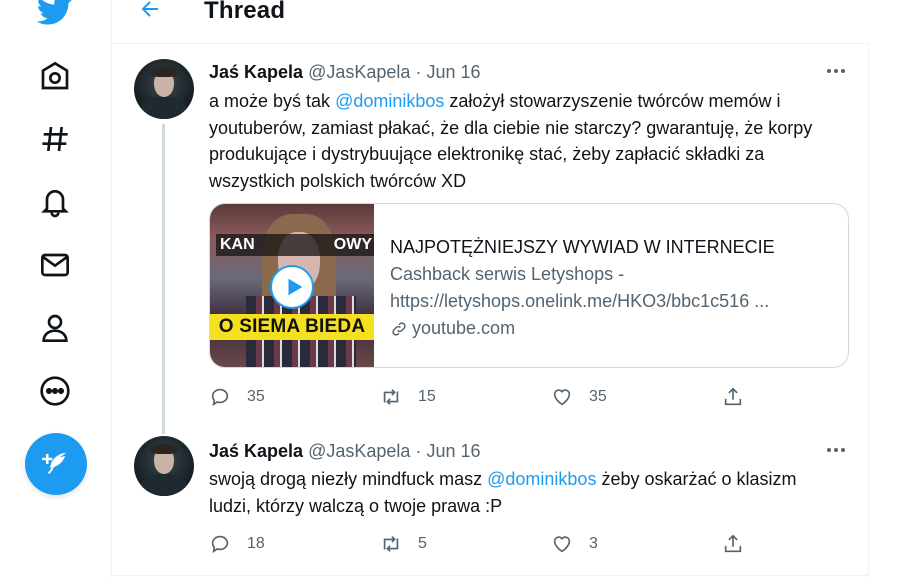 The image size is (900, 578). I want to click on like-button: 35, so click(579, 397).